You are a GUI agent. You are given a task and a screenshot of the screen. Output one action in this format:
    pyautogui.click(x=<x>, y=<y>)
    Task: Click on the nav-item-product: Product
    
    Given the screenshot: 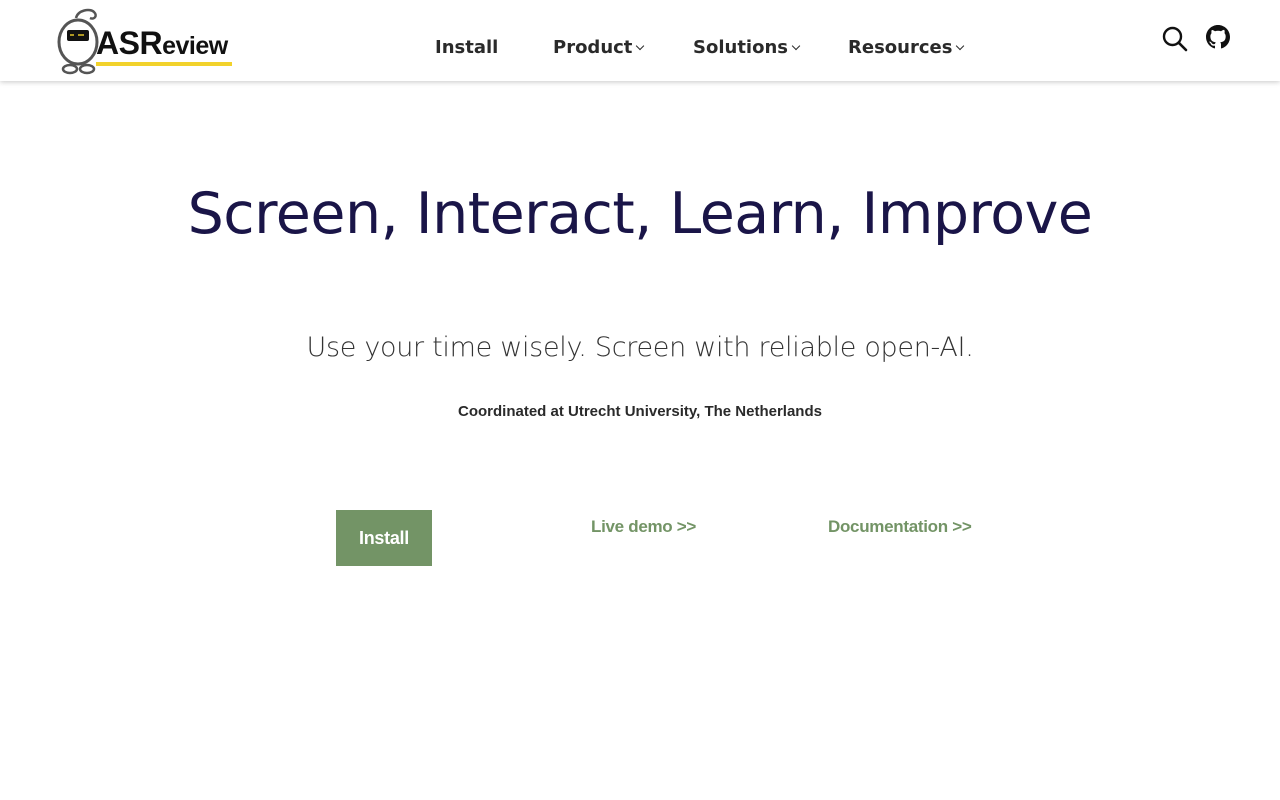 What is the action you would take?
    pyautogui.click(x=599, y=48)
    